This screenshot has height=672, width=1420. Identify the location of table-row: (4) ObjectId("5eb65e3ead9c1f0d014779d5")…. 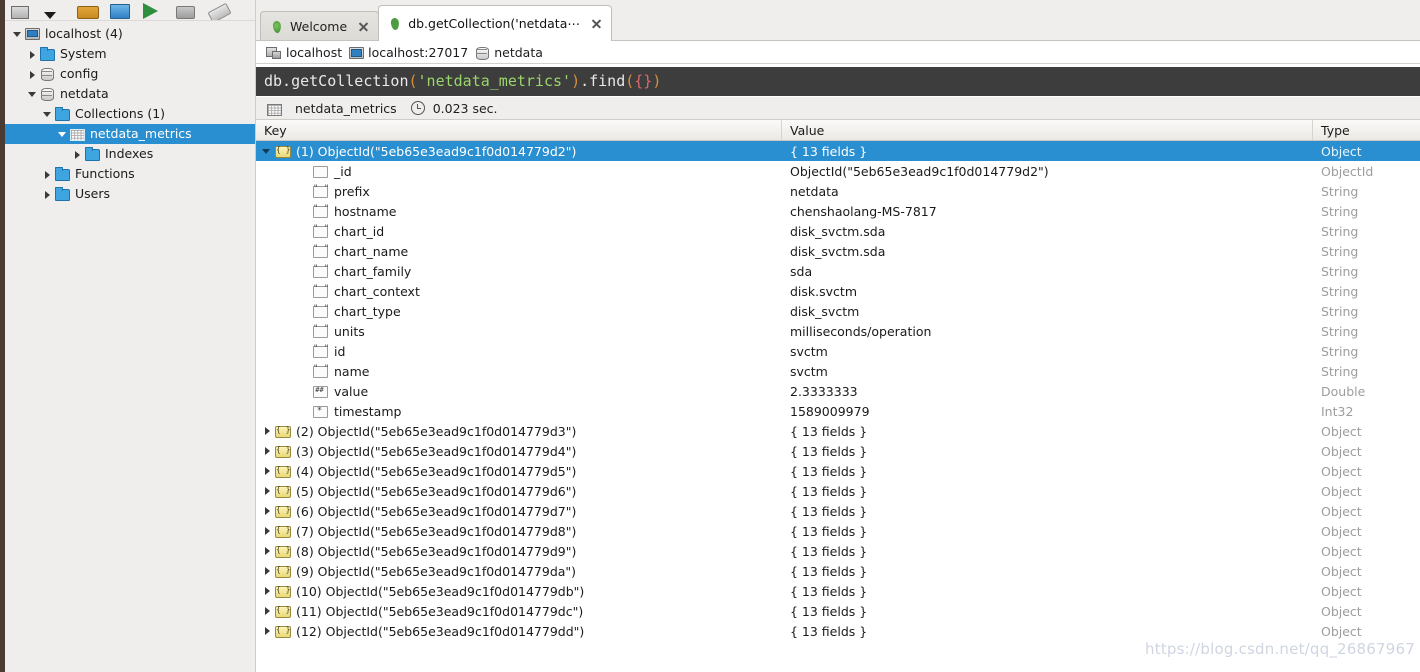
(838, 471).